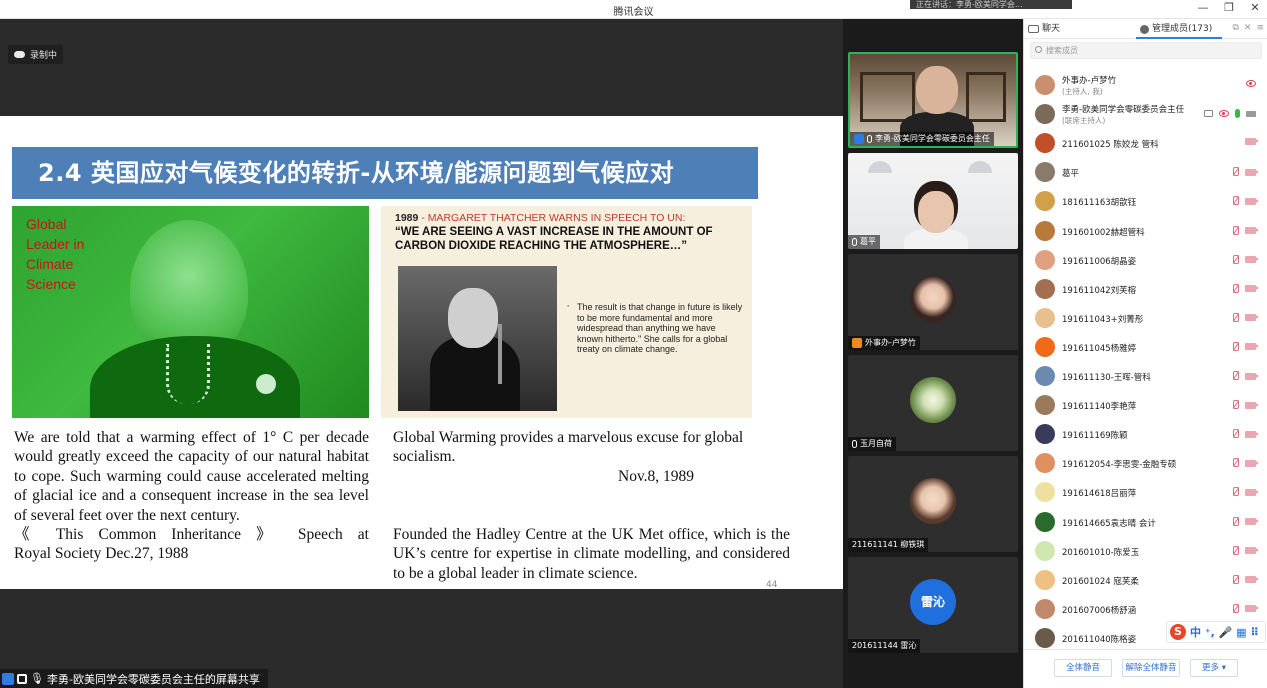 The image size is (1267, 688). What do you see at coordinates (933, 100) in the screenshot?
I see `video-tile: 李勇-欧美同学会零碳委员会主任` at bounding box center [933, 100].